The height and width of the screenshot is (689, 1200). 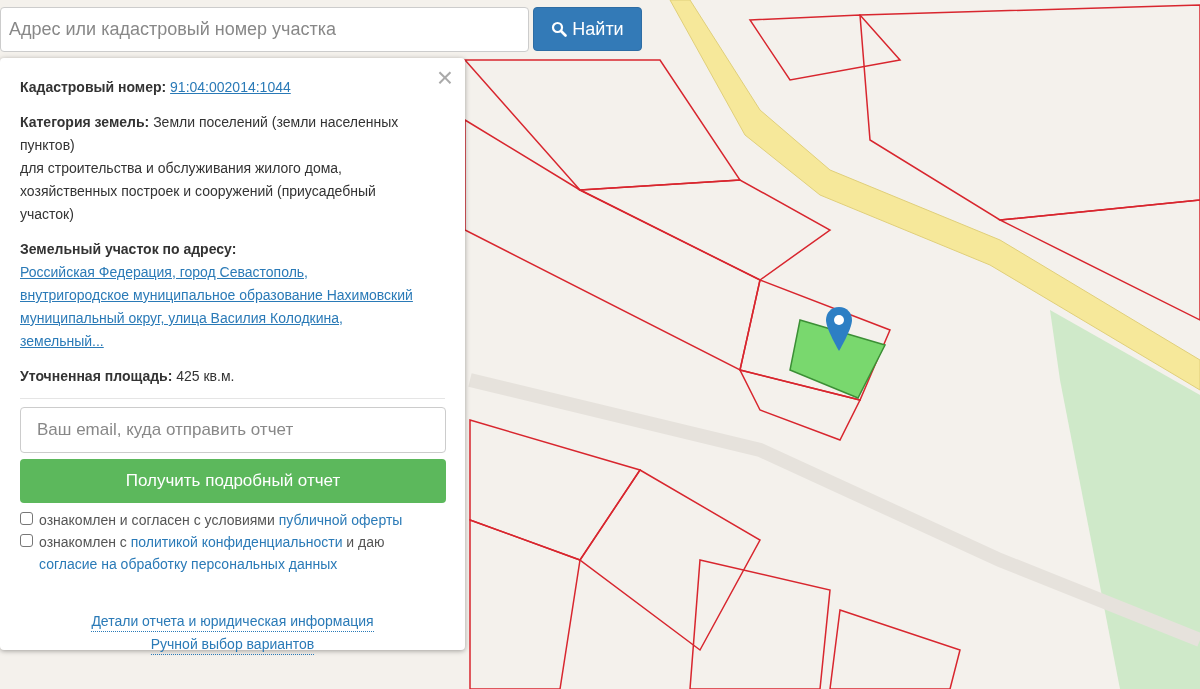 I want to click on get-report-button: Получить подробный отчет, so click(x=233, y=481).